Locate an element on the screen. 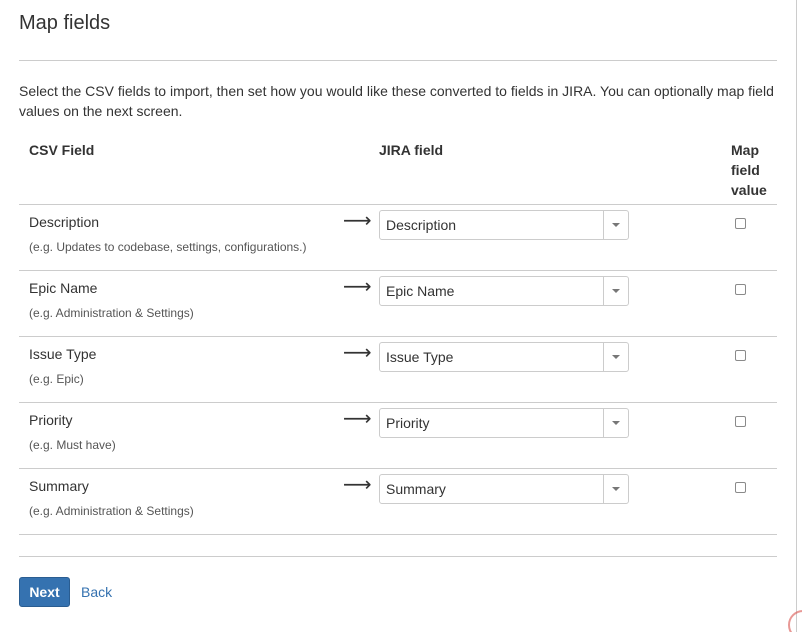  jira-field-select-value: Issue Type is located at coordinates (420, 357).